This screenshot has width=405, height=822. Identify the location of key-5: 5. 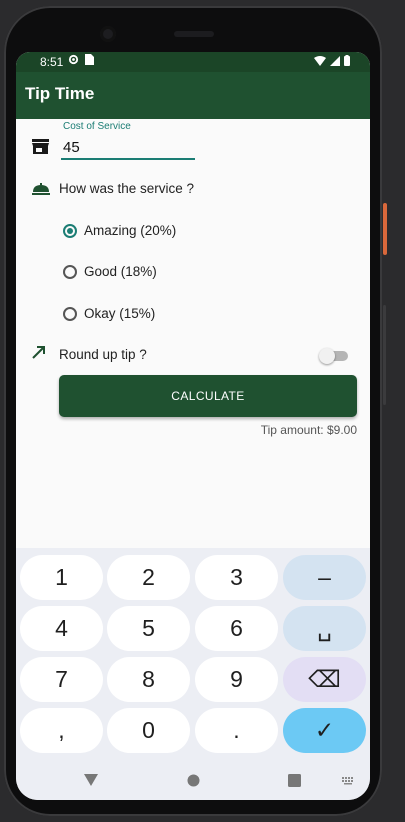
(148, 628).